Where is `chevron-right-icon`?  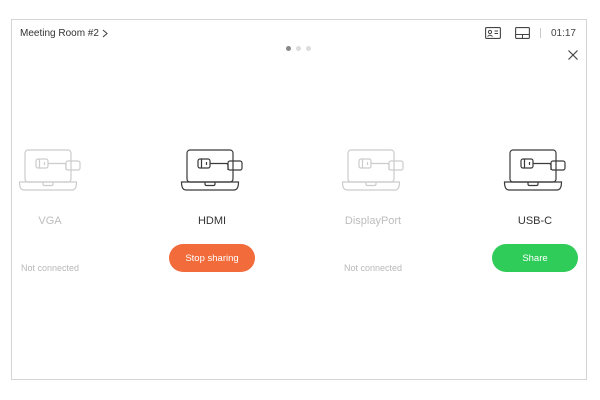 chevron-right-icon is located at coordinates (105, 33).